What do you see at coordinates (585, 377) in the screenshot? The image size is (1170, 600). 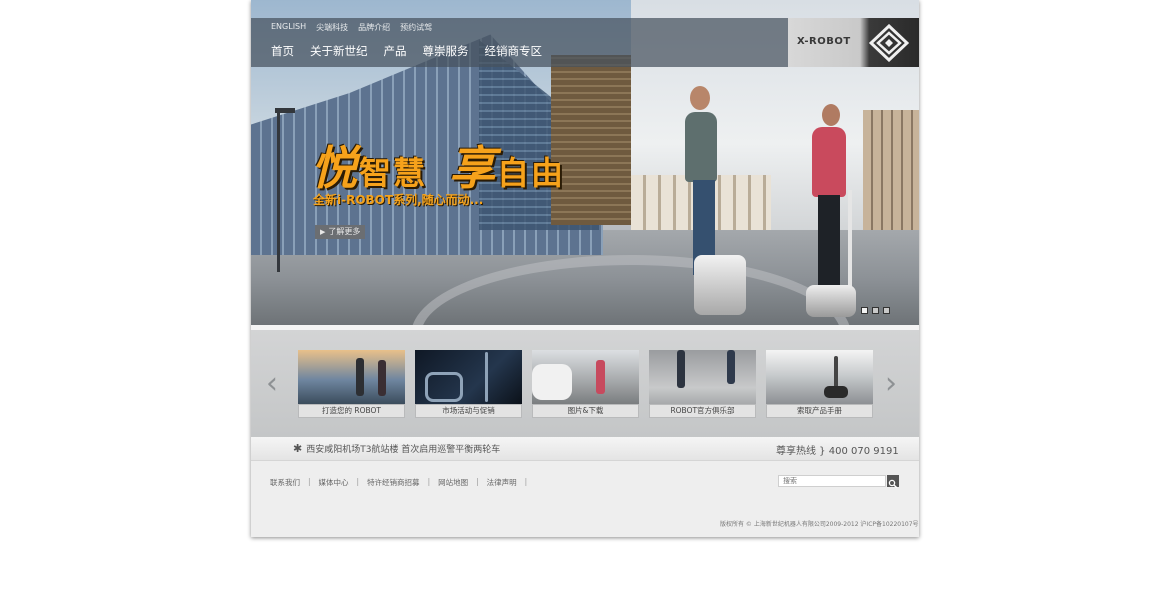 I see `gallery-image-downloads` at bounding box center [585, 377].